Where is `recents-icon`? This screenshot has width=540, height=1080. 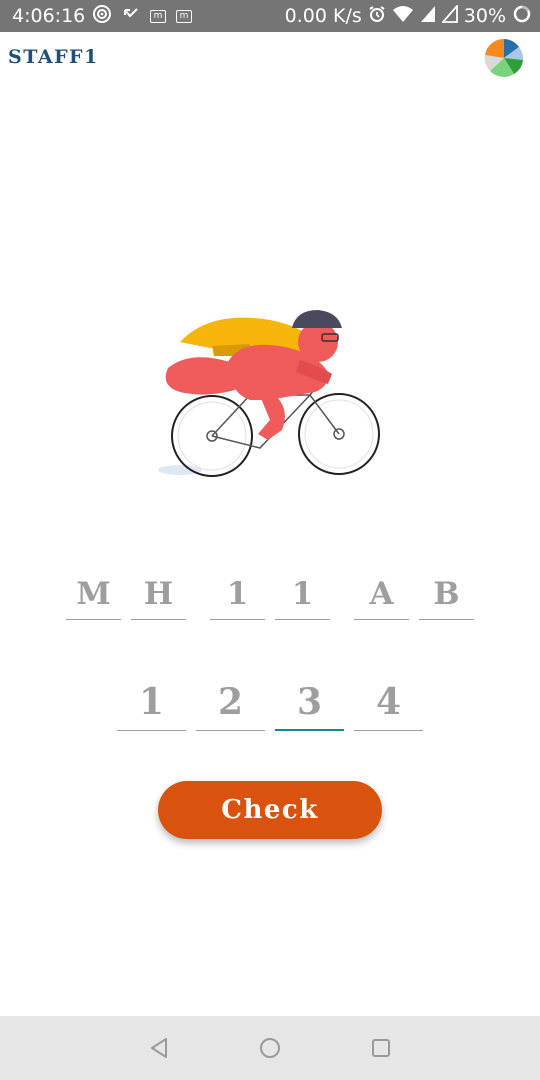 recents-icon is located at coordinates (381, 1048).